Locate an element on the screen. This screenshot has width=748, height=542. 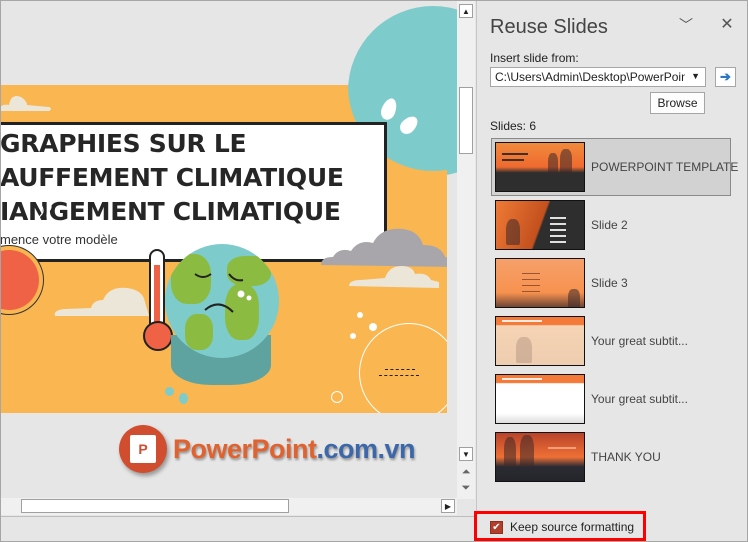
scroll-down-button: ▼ is located at coordinates (466, 454).